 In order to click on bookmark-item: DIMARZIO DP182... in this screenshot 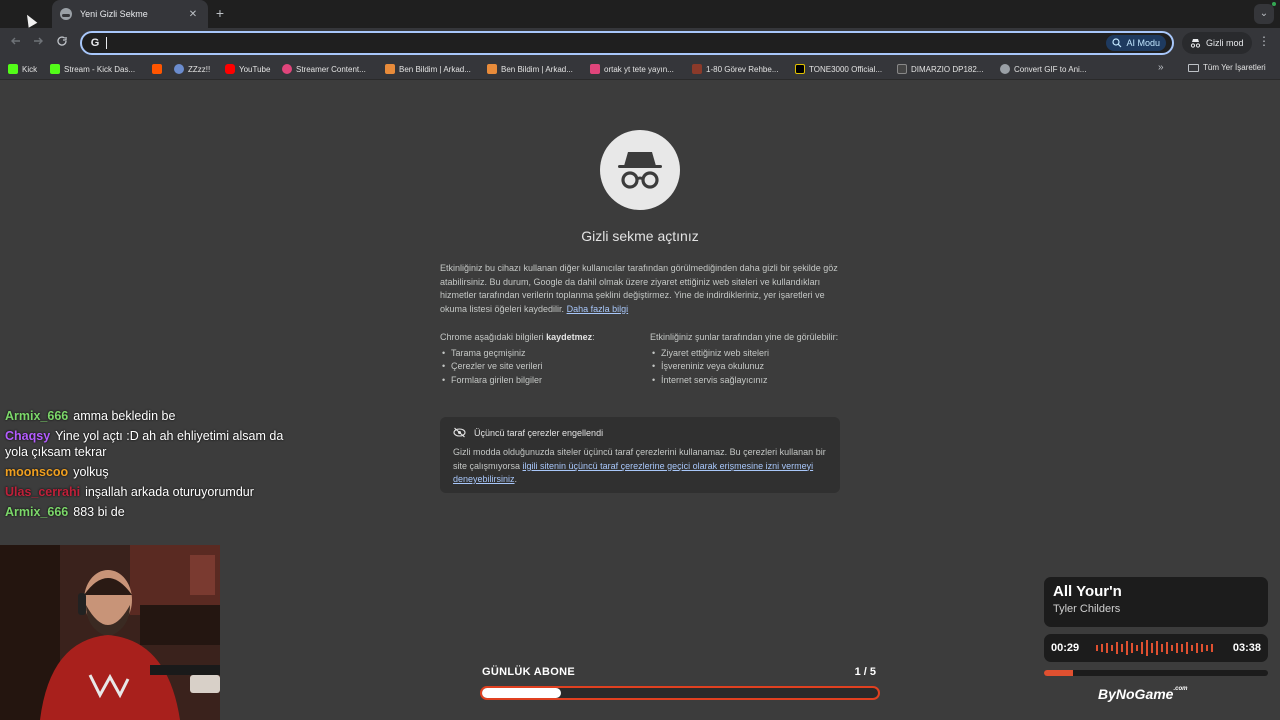, I will do `click(940, 69)`.